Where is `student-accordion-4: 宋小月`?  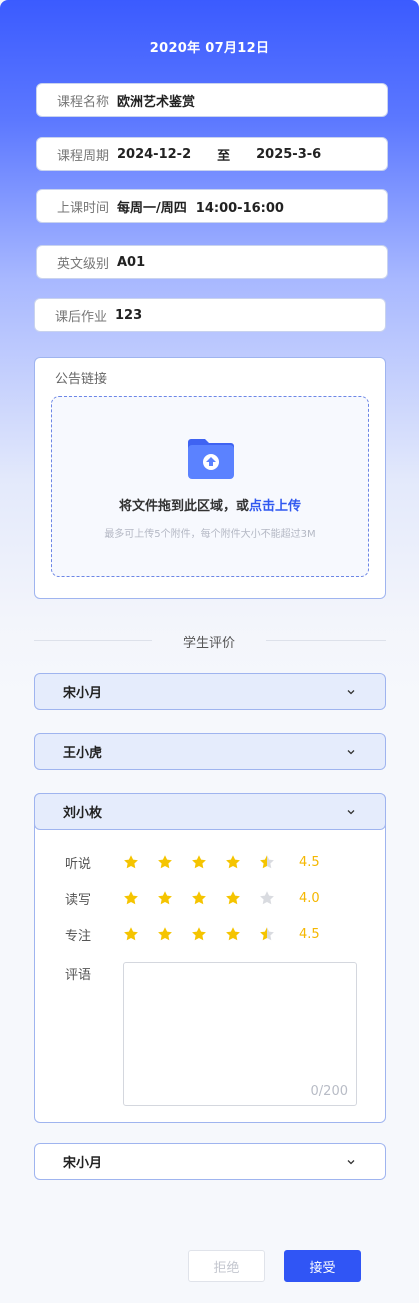
student-accordion-4: 宋小月 is located at coordinates (210, 1161).